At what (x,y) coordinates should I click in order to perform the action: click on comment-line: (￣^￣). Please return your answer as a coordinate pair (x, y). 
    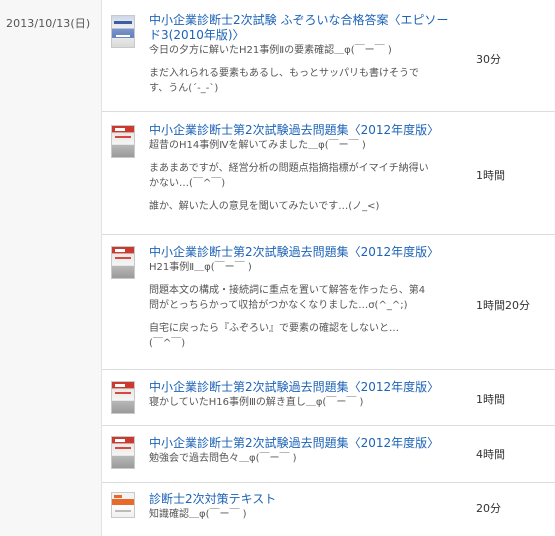
    Looking at the image, I should click on (167, 343).